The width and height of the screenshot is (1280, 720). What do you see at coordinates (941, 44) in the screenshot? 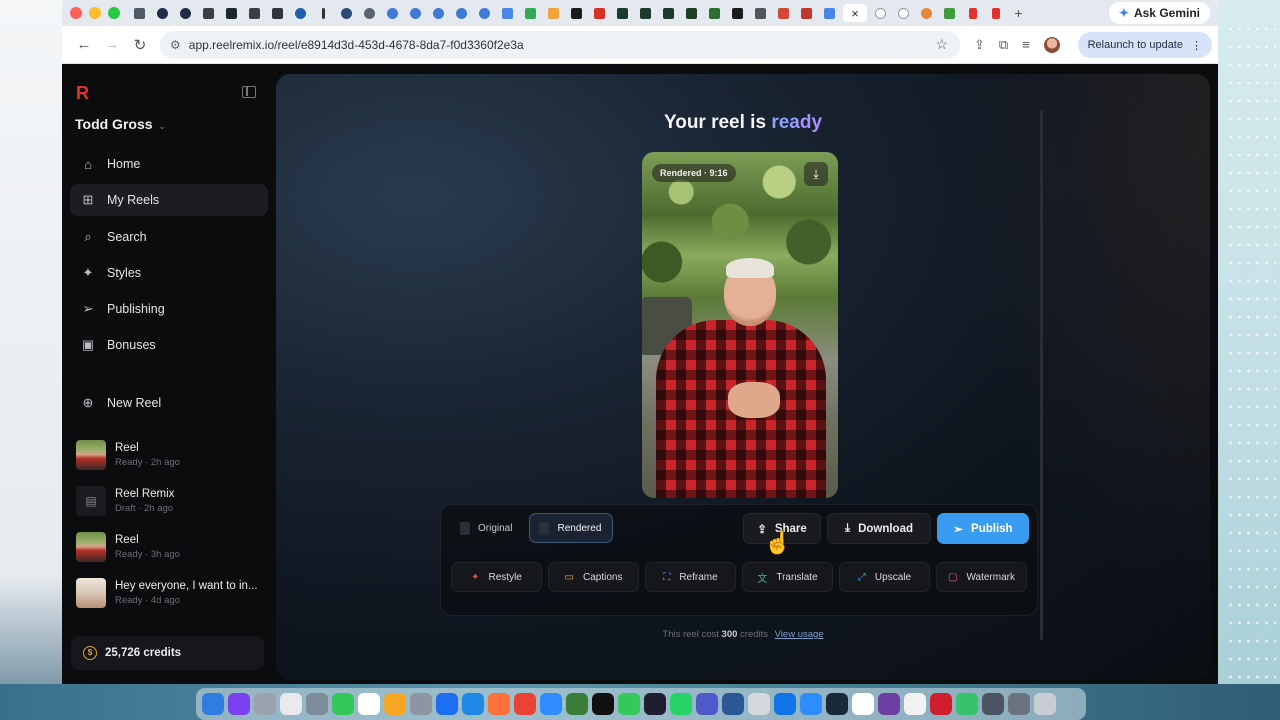
I see `bookmark-star-icon: ☆` at bounding box center [941, 44].